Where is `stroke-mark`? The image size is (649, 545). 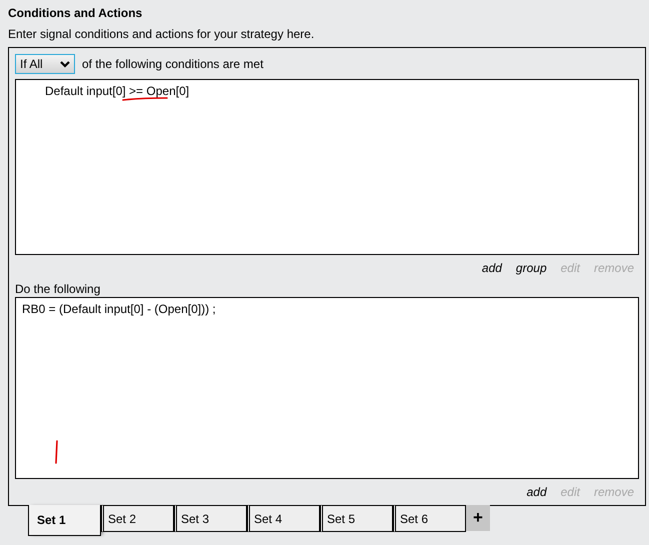 stroke-mark is located at coordinates (56, 452).